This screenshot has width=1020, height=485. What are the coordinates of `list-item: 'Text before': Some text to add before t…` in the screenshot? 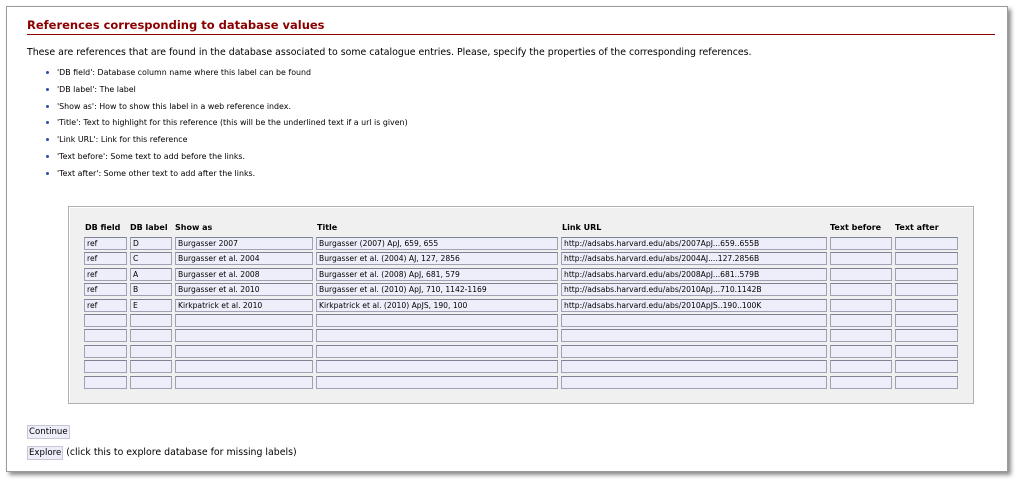 It's located at (217, 159).